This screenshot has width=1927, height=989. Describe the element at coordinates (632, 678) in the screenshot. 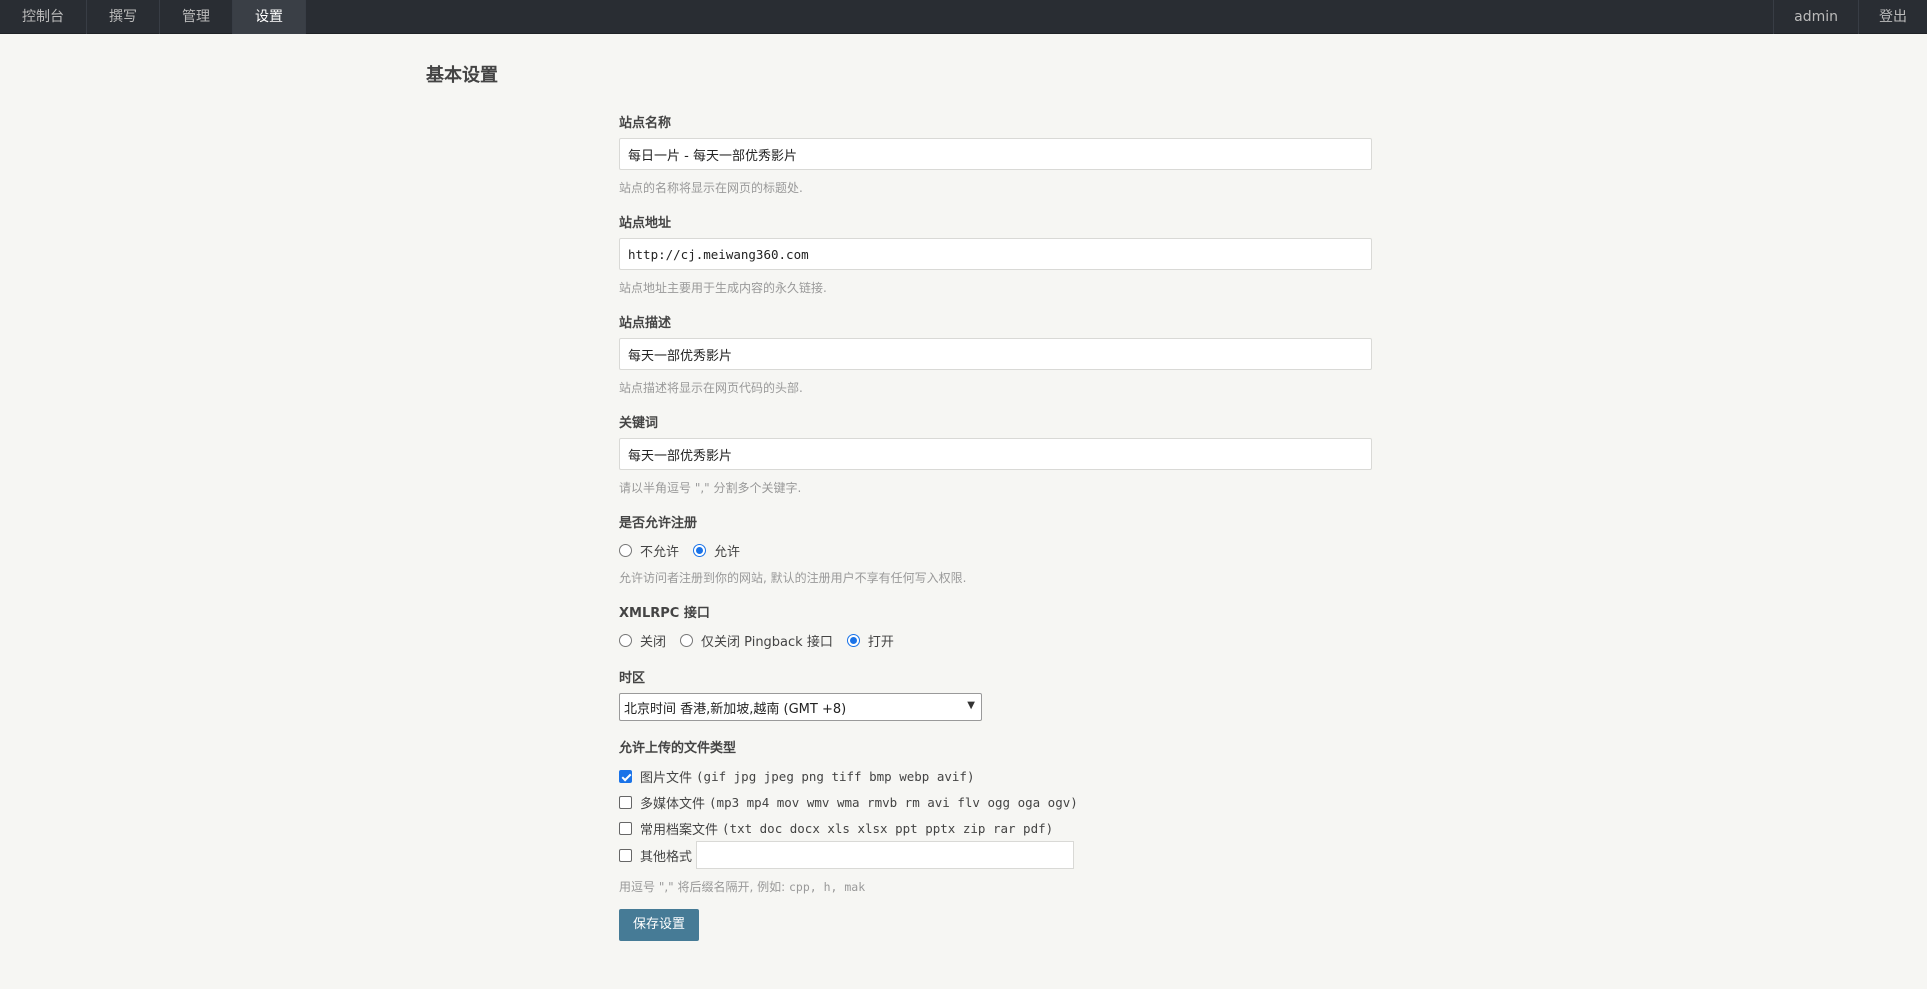

I see `timezone-label: 时区` at that location.